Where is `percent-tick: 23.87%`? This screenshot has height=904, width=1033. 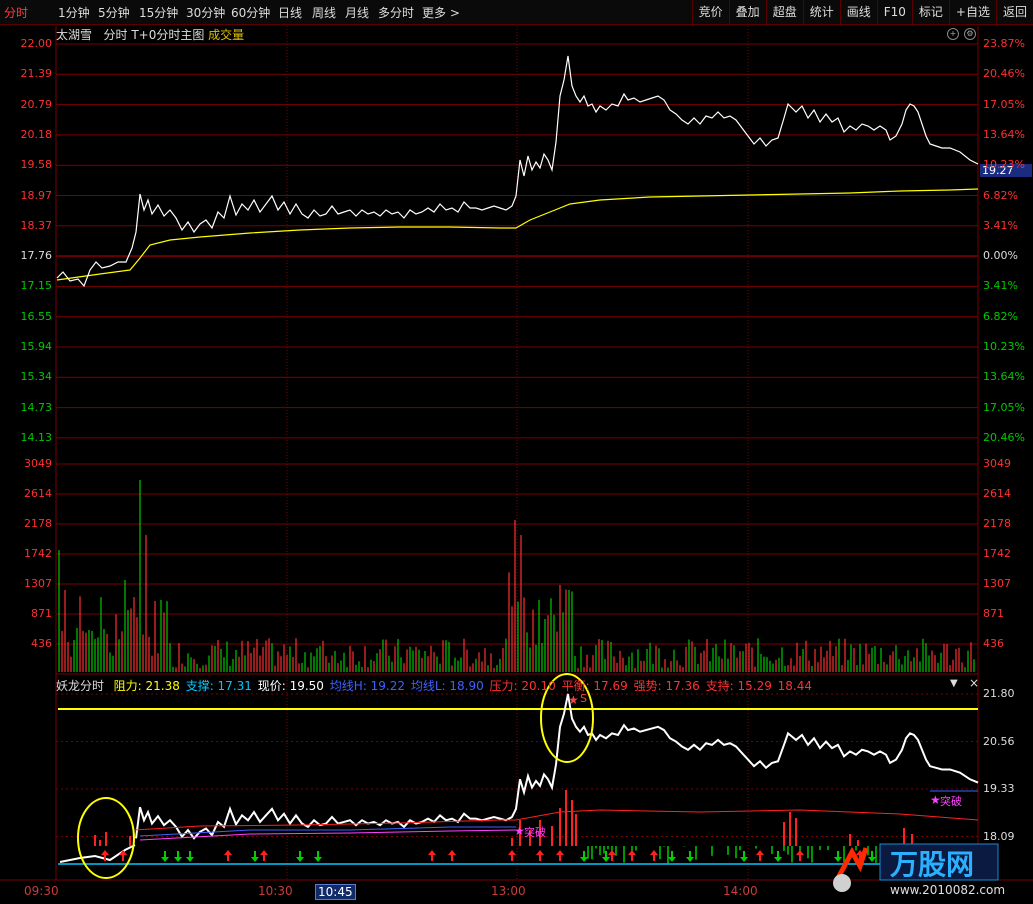 percent-tick: 23.87% is located at coordinates (1004, 43).